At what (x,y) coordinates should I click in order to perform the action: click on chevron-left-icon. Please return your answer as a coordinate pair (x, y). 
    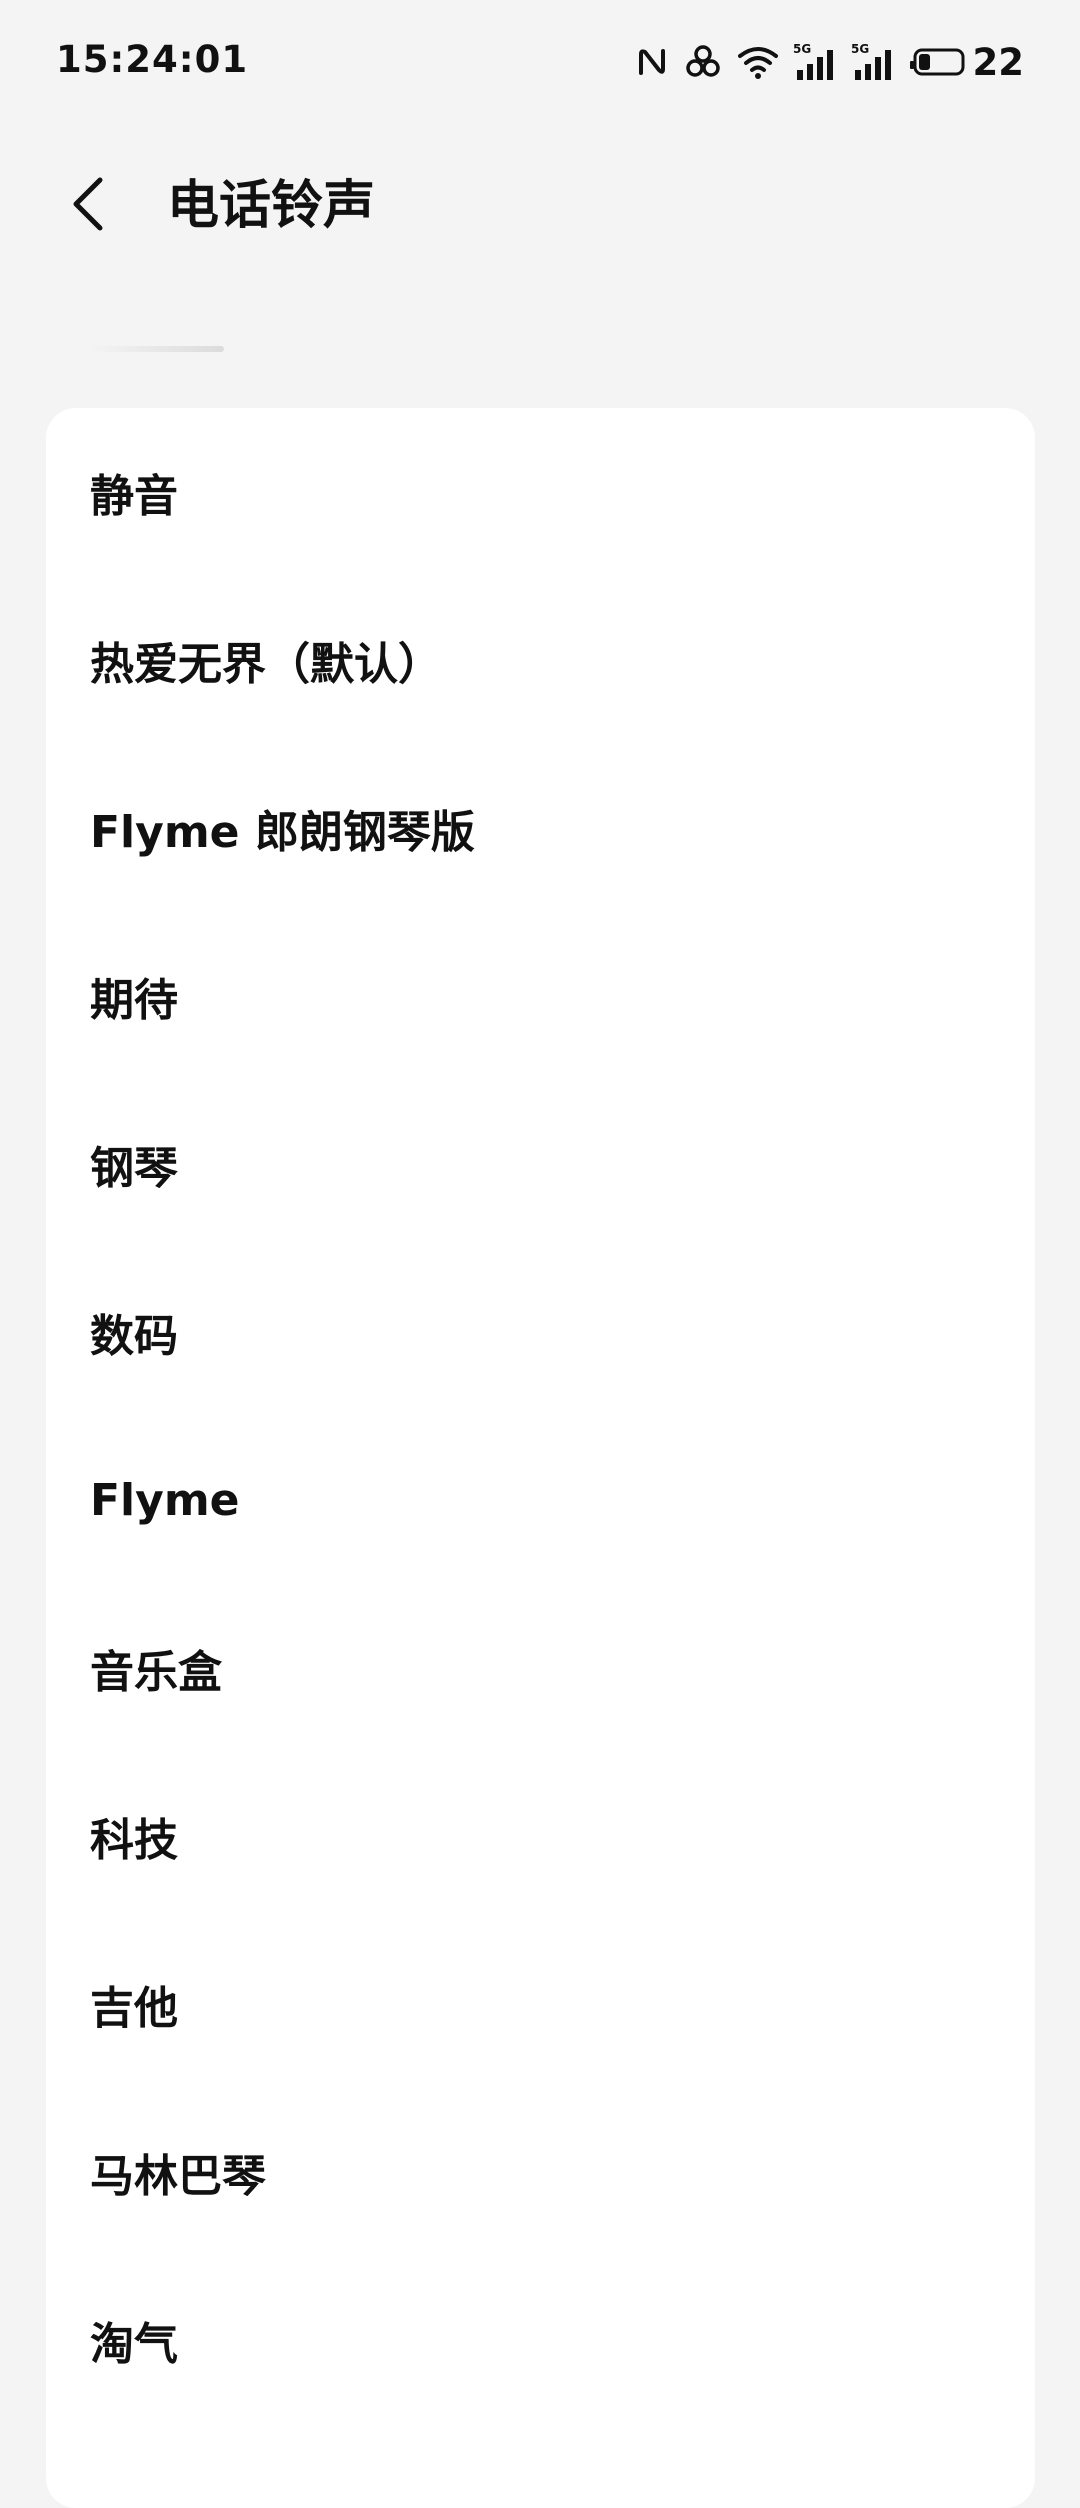
    Looking at the image, I should click on (88, 206).